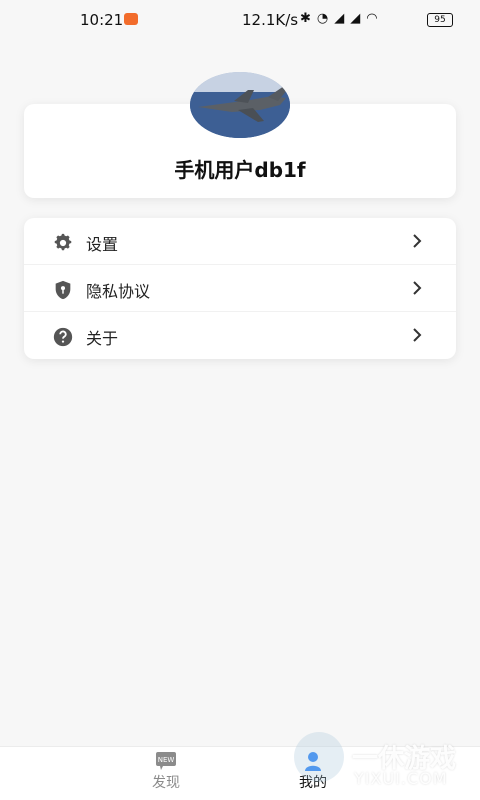 The height and width of the screenshot is (800, 480). Describe the element at coordinates (166, 783) in the screenshot. I see `tab-label-discover: 发现` at that location.